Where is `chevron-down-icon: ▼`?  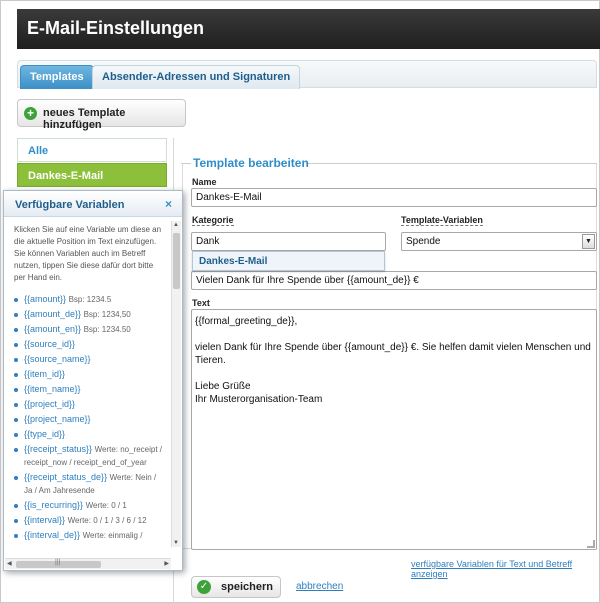
chevron-down-icon: ▼ is located at coordinates (588, 241).